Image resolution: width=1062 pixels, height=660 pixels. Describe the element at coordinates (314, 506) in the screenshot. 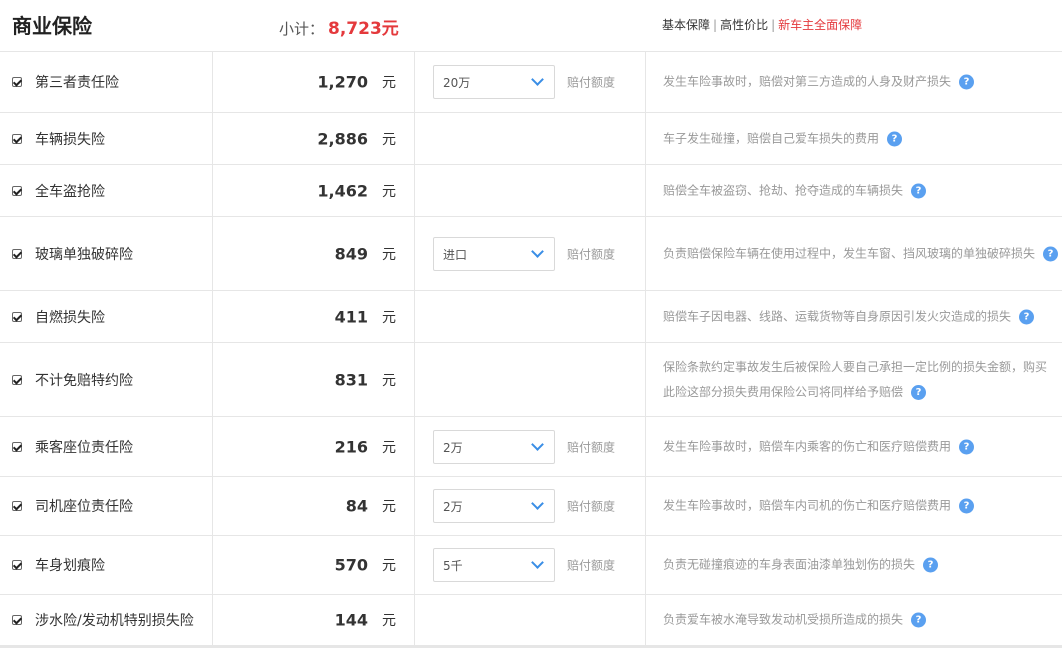

I see `price-cell: 84 元` at that location.